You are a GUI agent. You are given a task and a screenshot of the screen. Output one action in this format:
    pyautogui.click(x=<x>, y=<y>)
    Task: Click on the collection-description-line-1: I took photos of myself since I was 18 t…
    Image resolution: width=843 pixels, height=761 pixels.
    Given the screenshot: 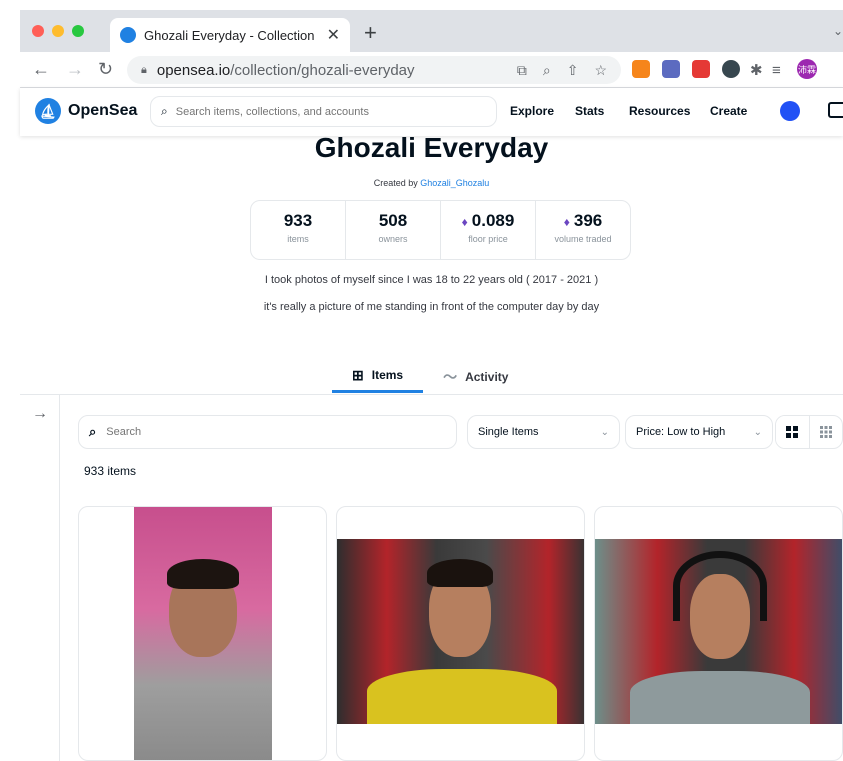 What is the action you would take?
    pyautogui.click(x=431, y=280)
    